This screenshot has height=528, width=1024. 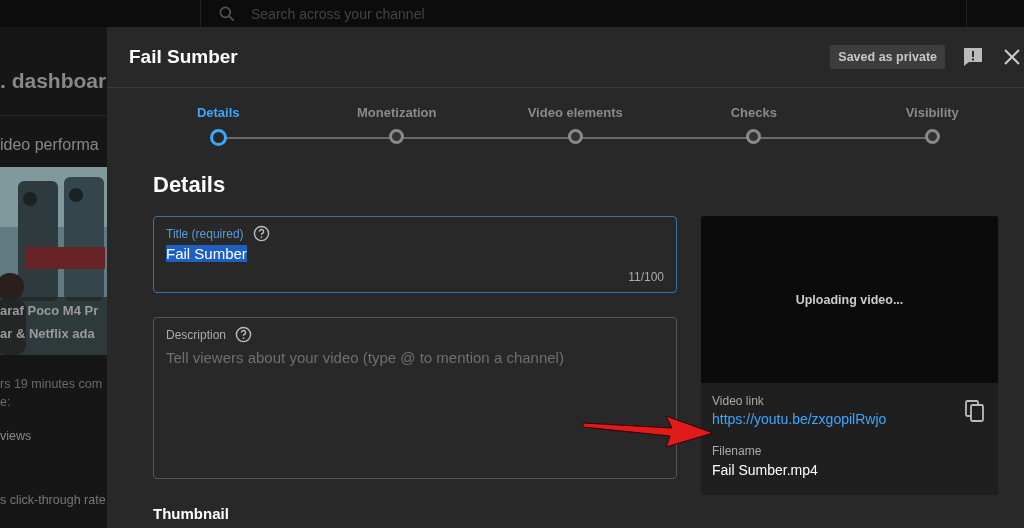 What do you see at coordinates (738, 401) in the screenshot?
I see `link-label: Video link` at bounding box center [738, 401].